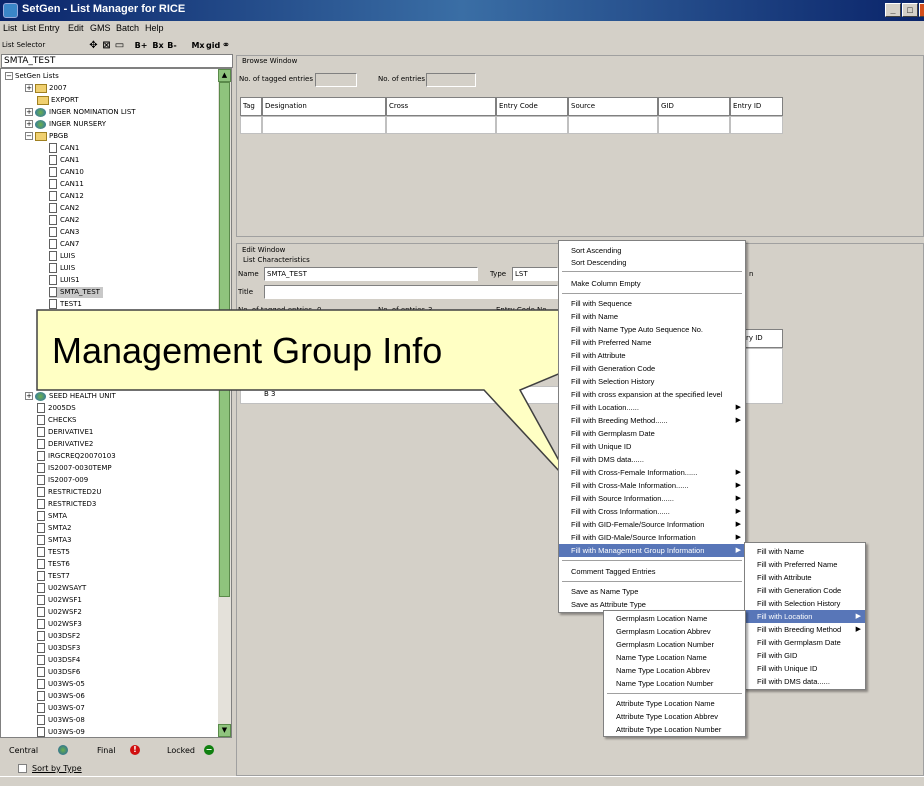  Describe the element at coordinates (66, 504) in the screenshot. I see `tree-item: RESTRICTED3` at that location.